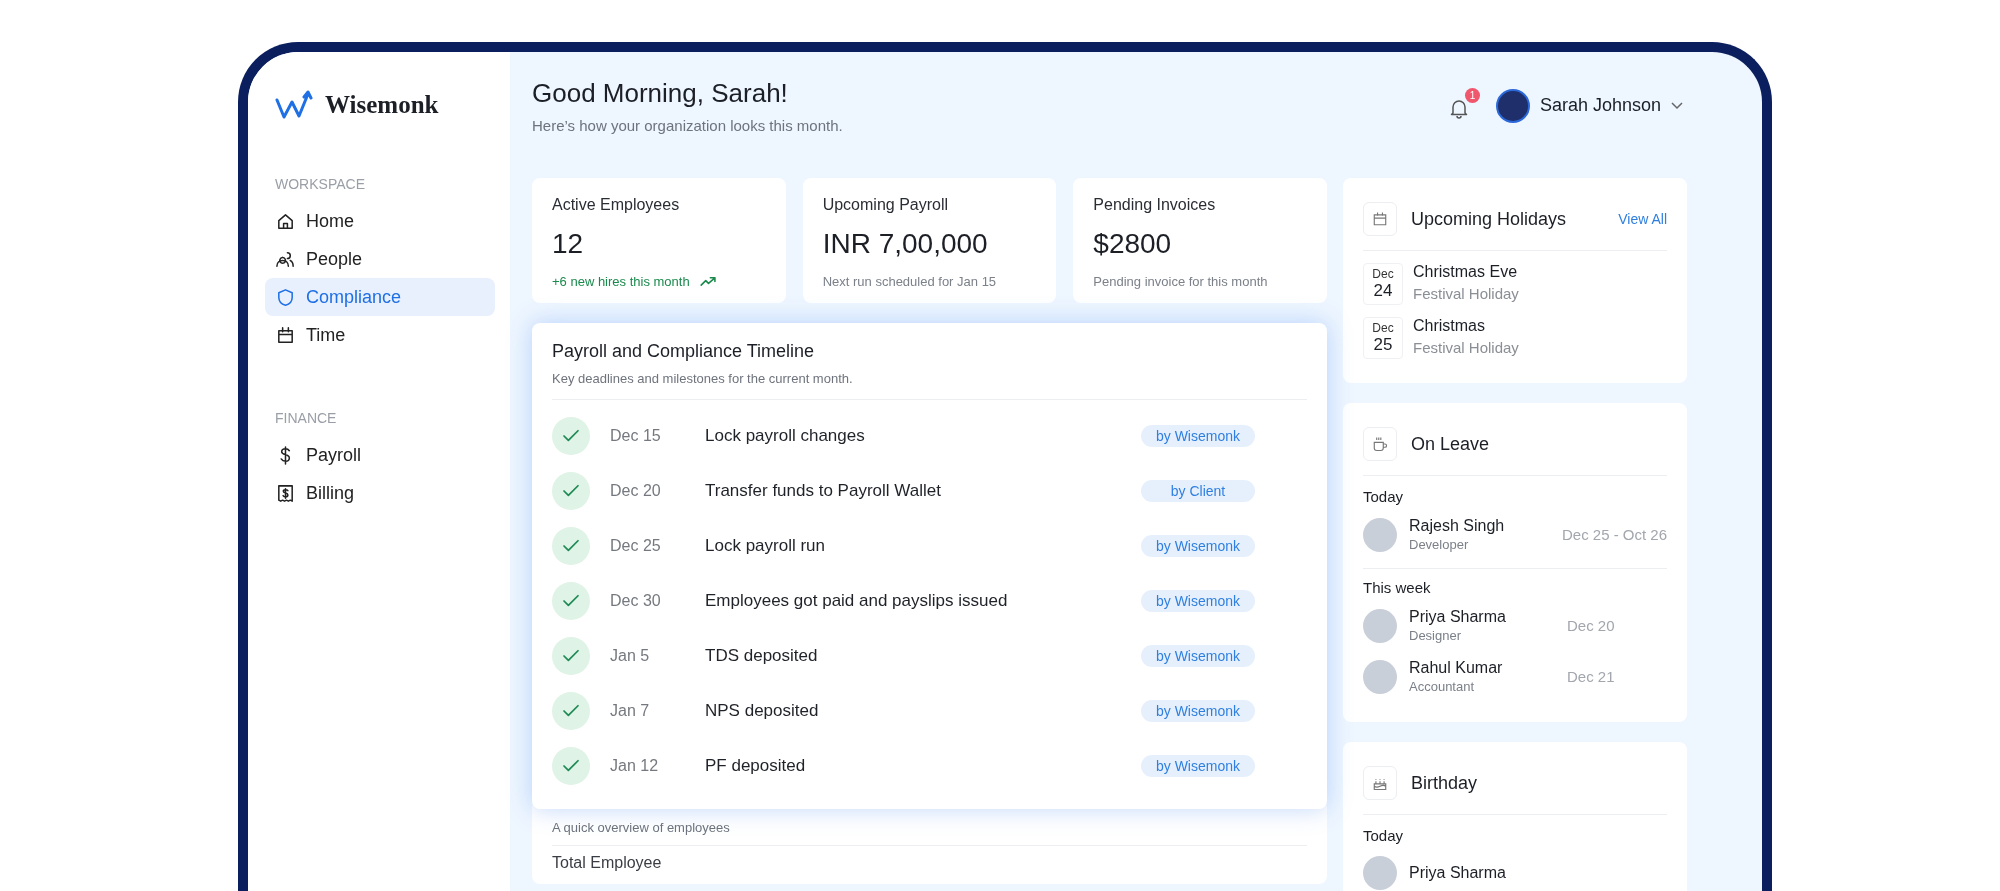 The image size is (2000, 891). What do you see at coordinates (857, 600) in the screenshot?
I see `timeline-task: Employees got paid and payslips issued` at bounding box center [857, 600].